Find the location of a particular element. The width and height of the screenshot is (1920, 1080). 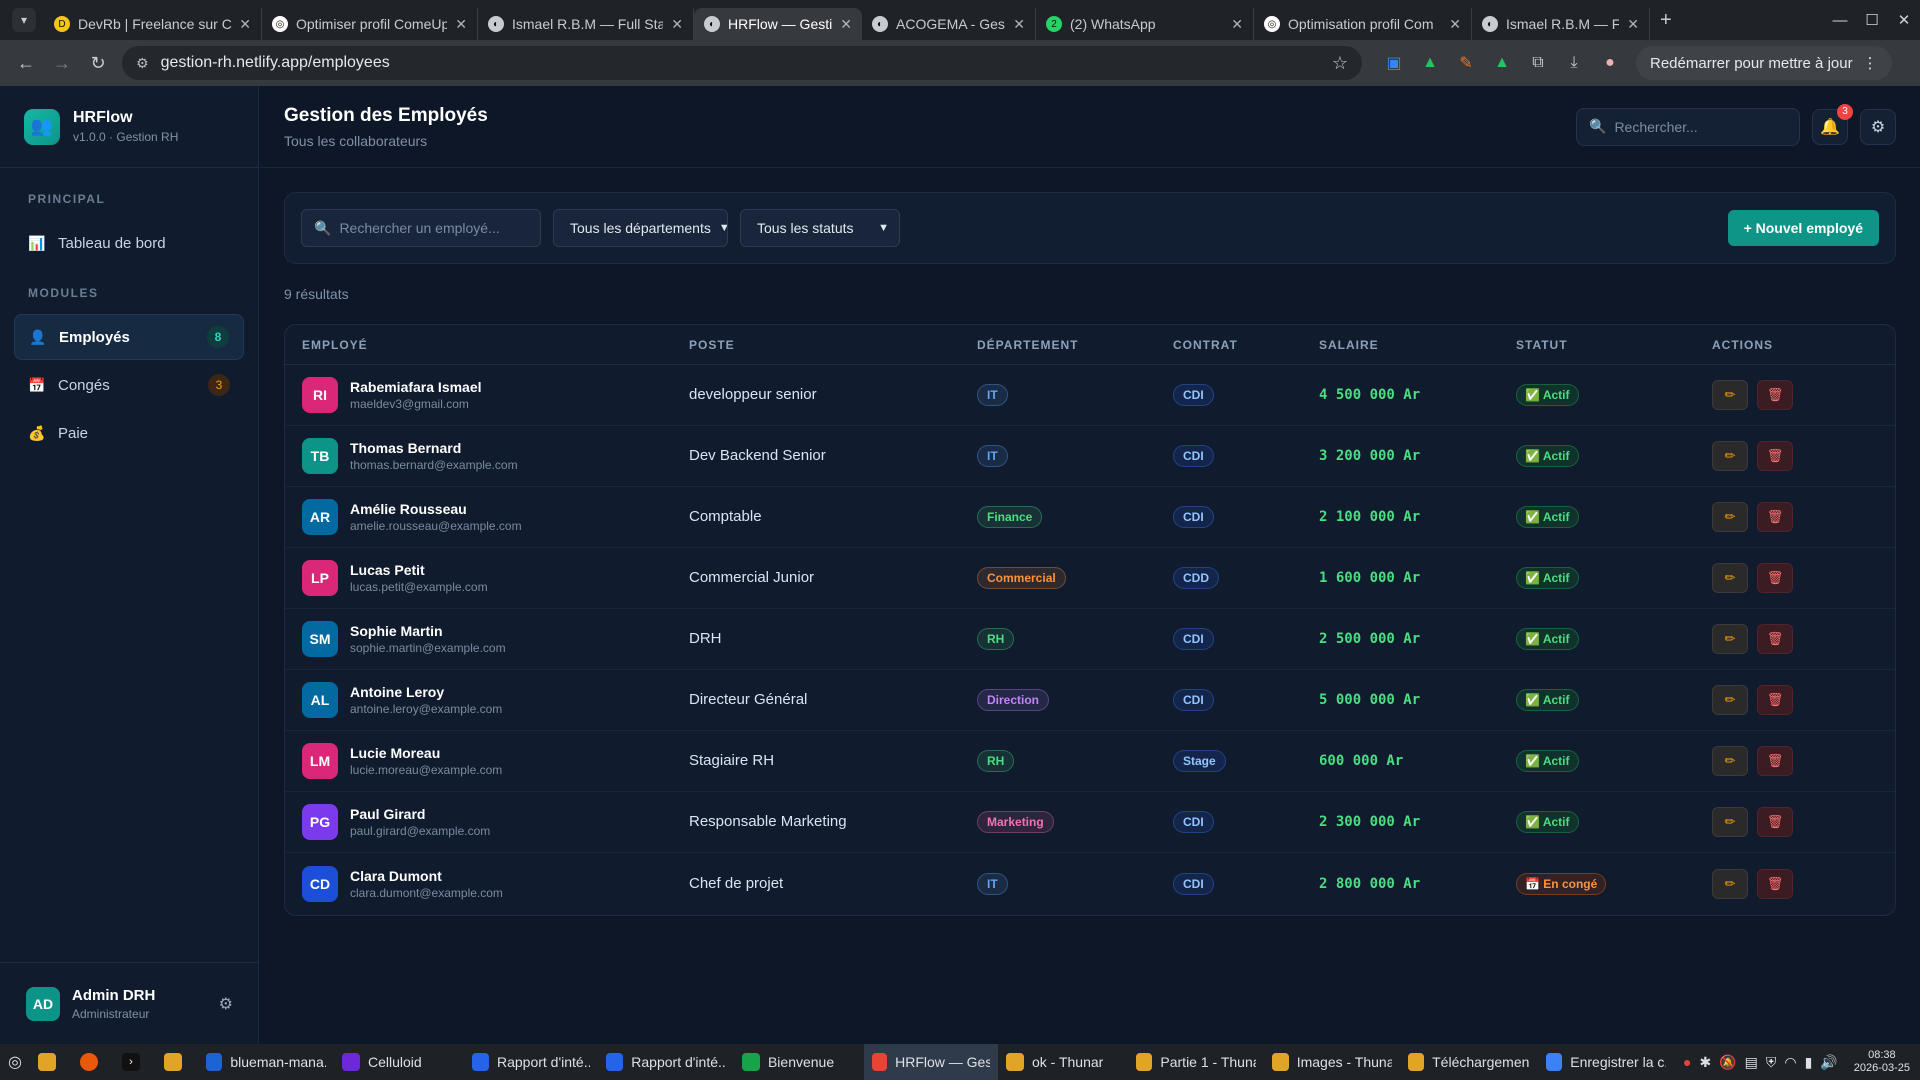

url-field: ⚙ gestion-rh.netlify.app/employees ☆ is located at coordinates (742, 63).